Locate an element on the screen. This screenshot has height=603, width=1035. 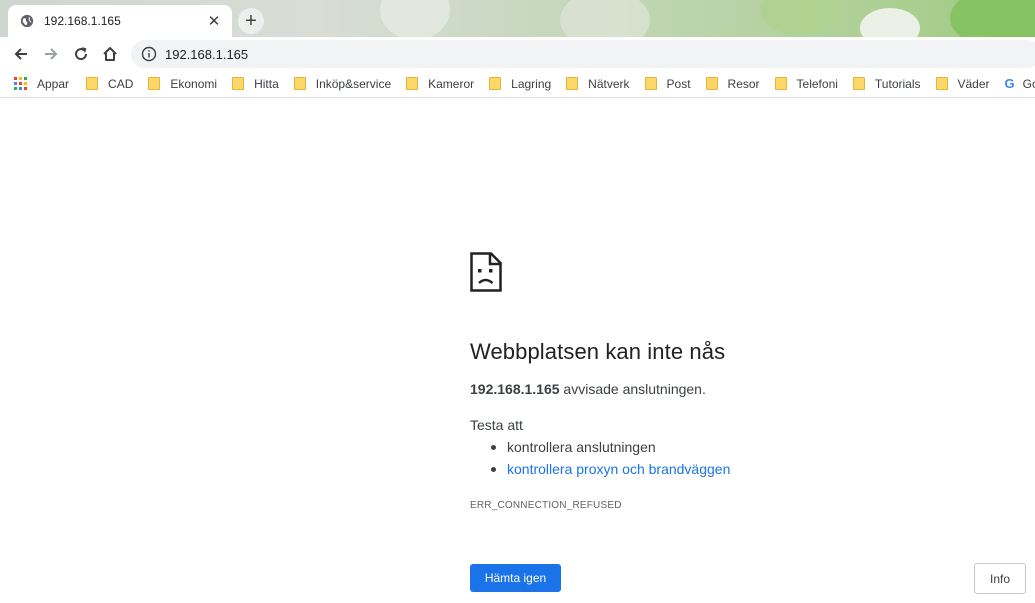
bookmark-label: Appar is located at coordinates (53, 83).